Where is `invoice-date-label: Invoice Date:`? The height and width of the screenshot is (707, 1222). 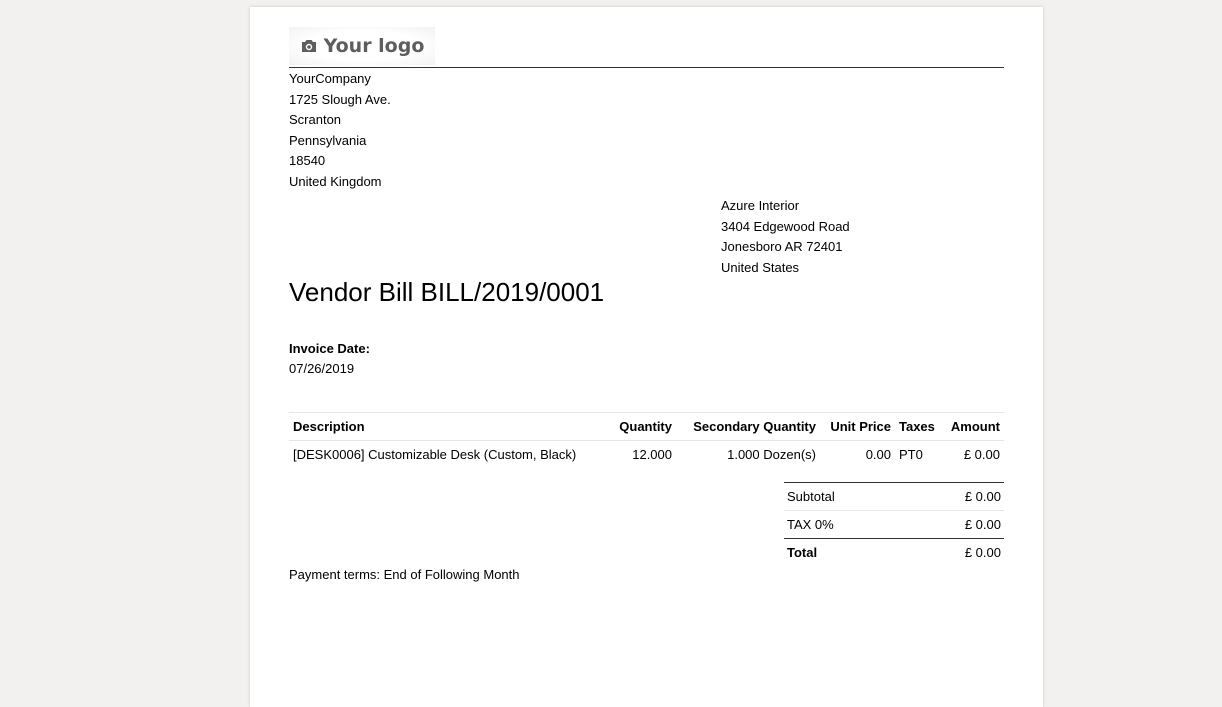
invoice-date-label: Invoice Date: is located at coordinates (329, 348).